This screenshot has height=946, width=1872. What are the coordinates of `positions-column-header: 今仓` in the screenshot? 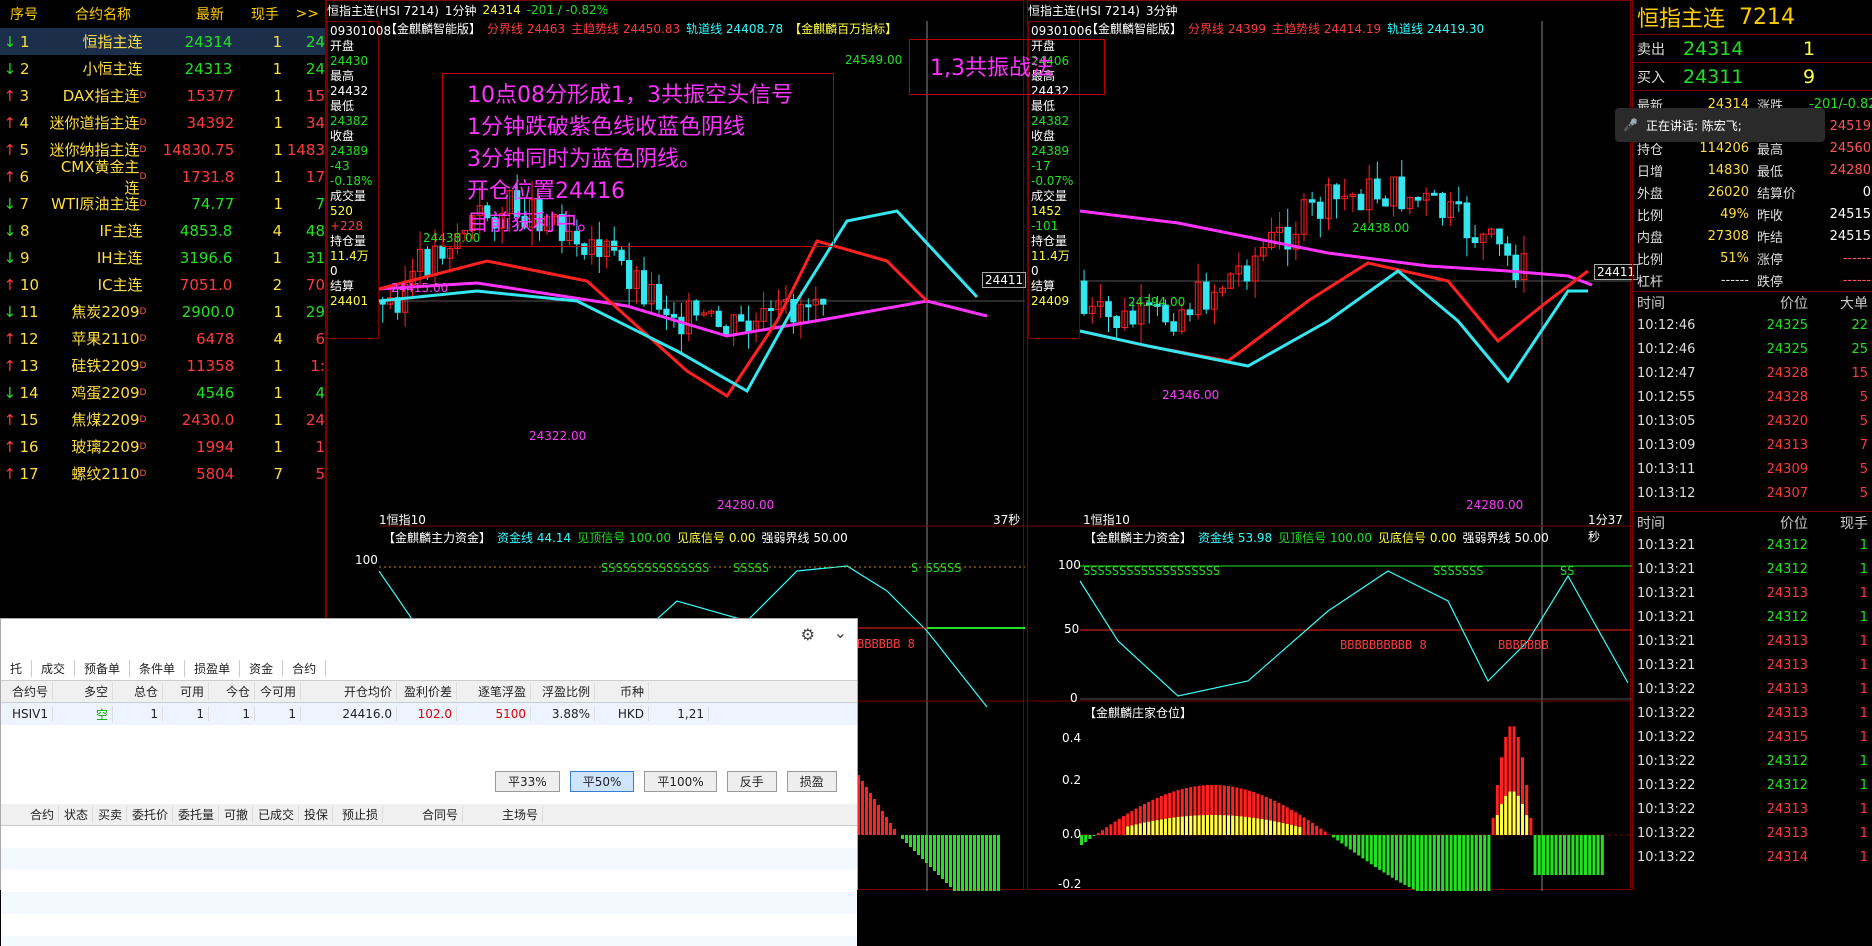 It's located at (232, 691).